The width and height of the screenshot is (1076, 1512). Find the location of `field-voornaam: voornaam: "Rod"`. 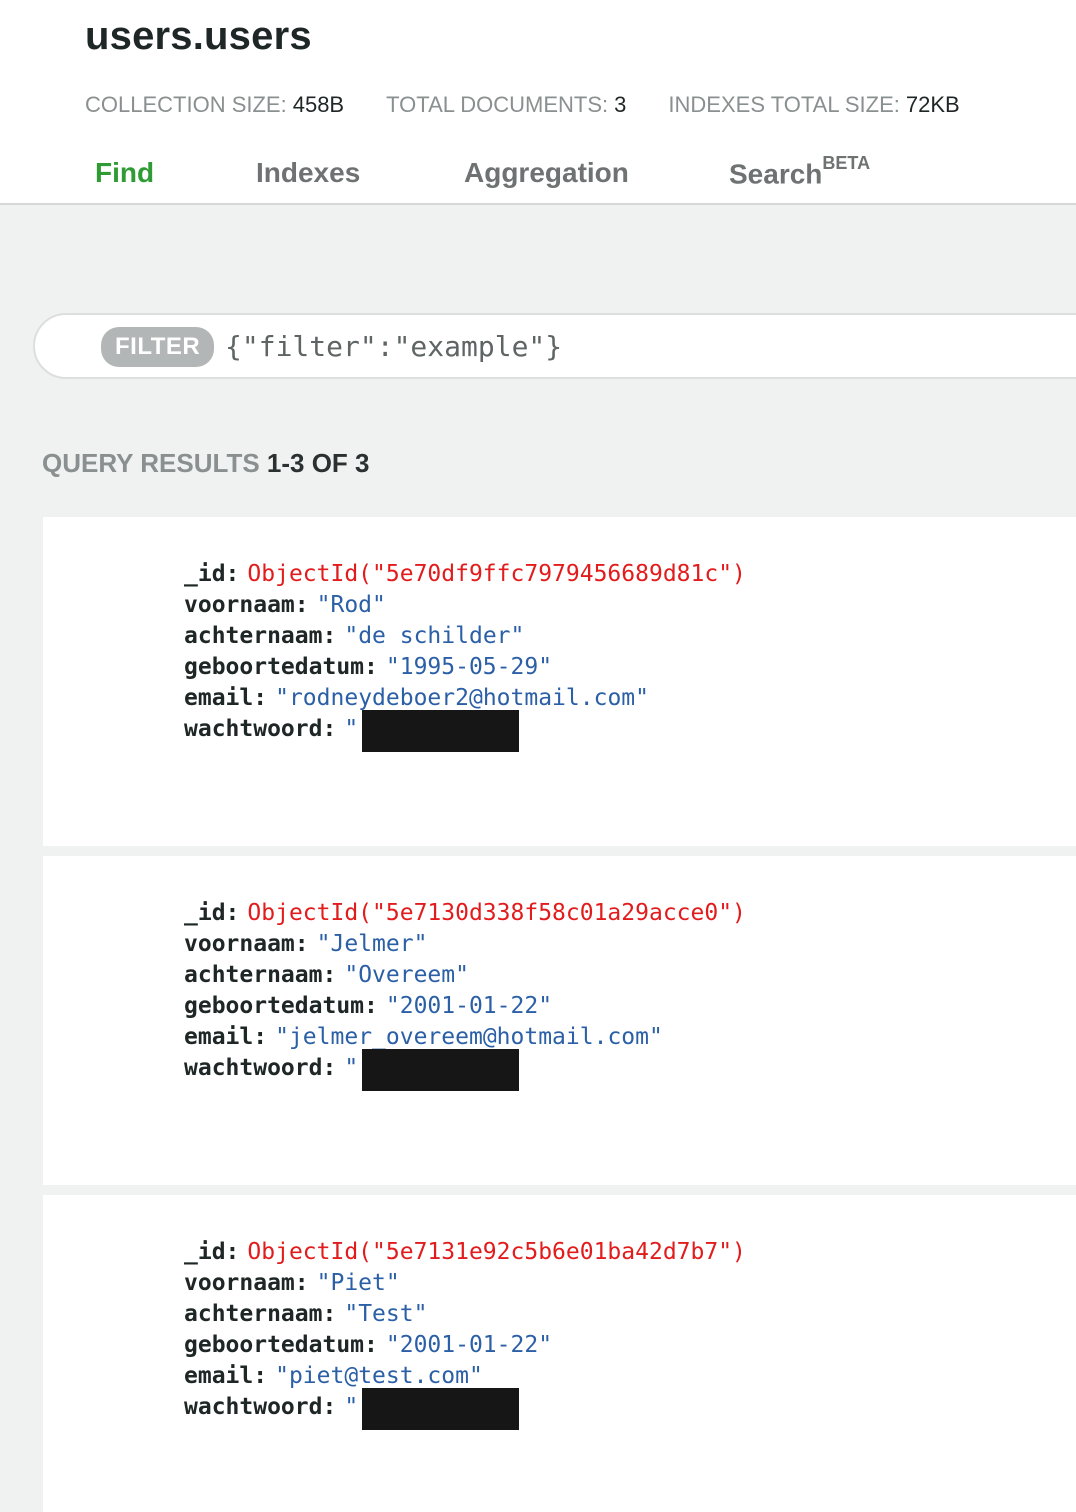

field-voornaam: voornaam: "Rod" is located at coordinates (285, 605).